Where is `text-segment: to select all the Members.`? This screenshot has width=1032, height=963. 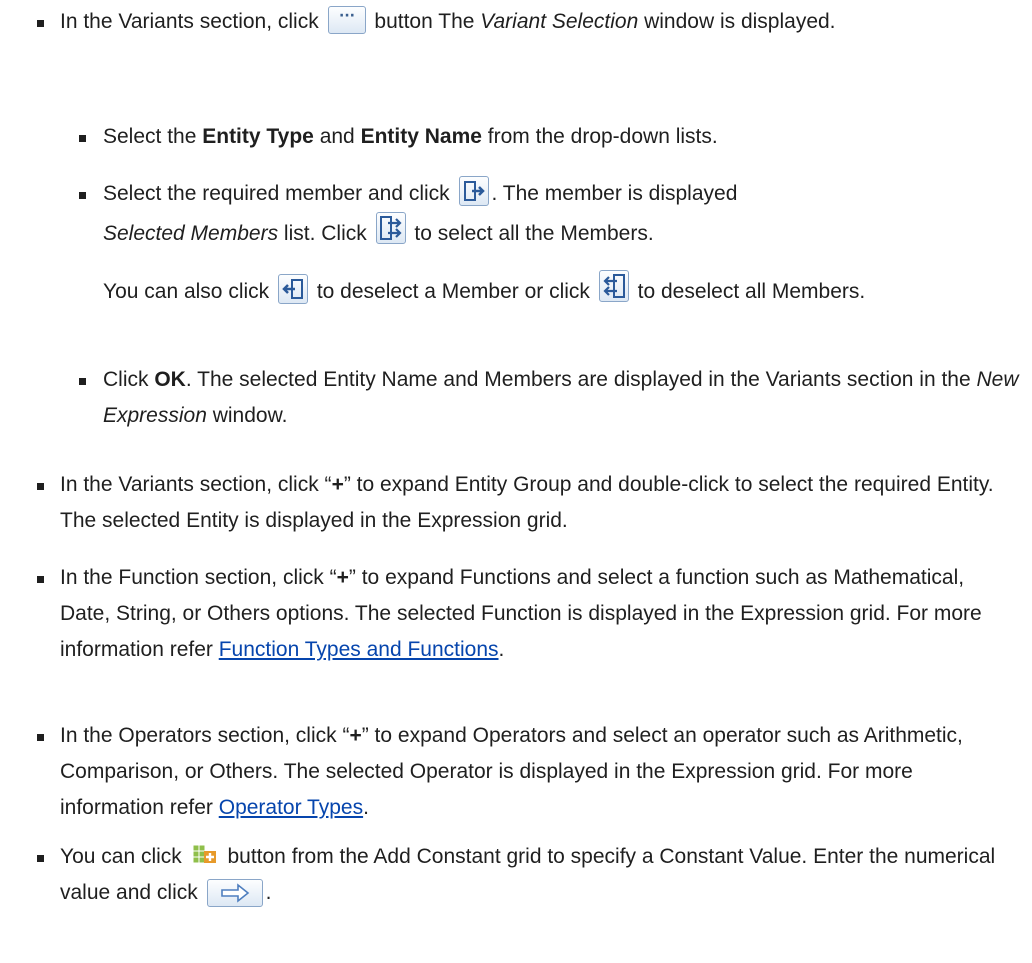 text-segment: to select all the Members. is located at coordinates (531, 233).